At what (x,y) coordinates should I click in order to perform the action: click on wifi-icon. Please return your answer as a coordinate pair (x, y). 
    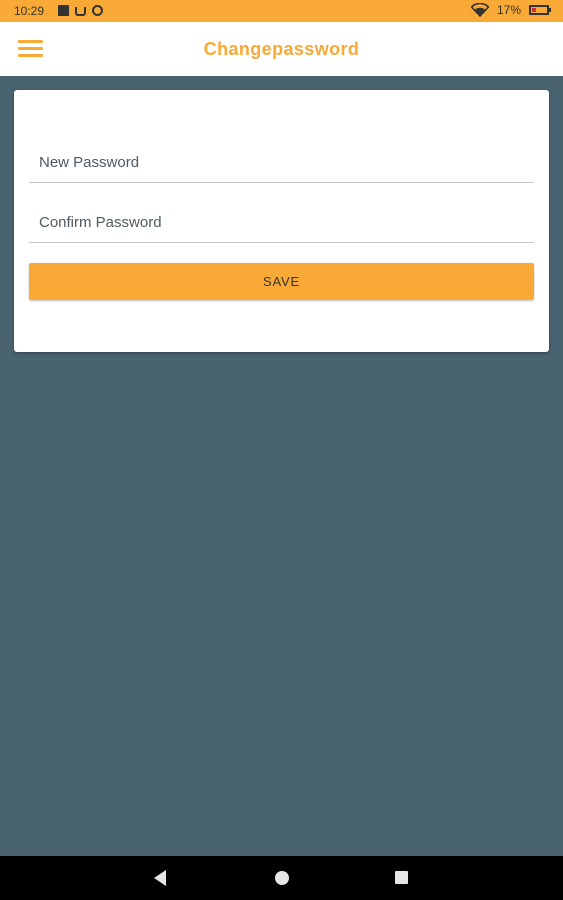
    Looking at the image, I should click on (479, 10).